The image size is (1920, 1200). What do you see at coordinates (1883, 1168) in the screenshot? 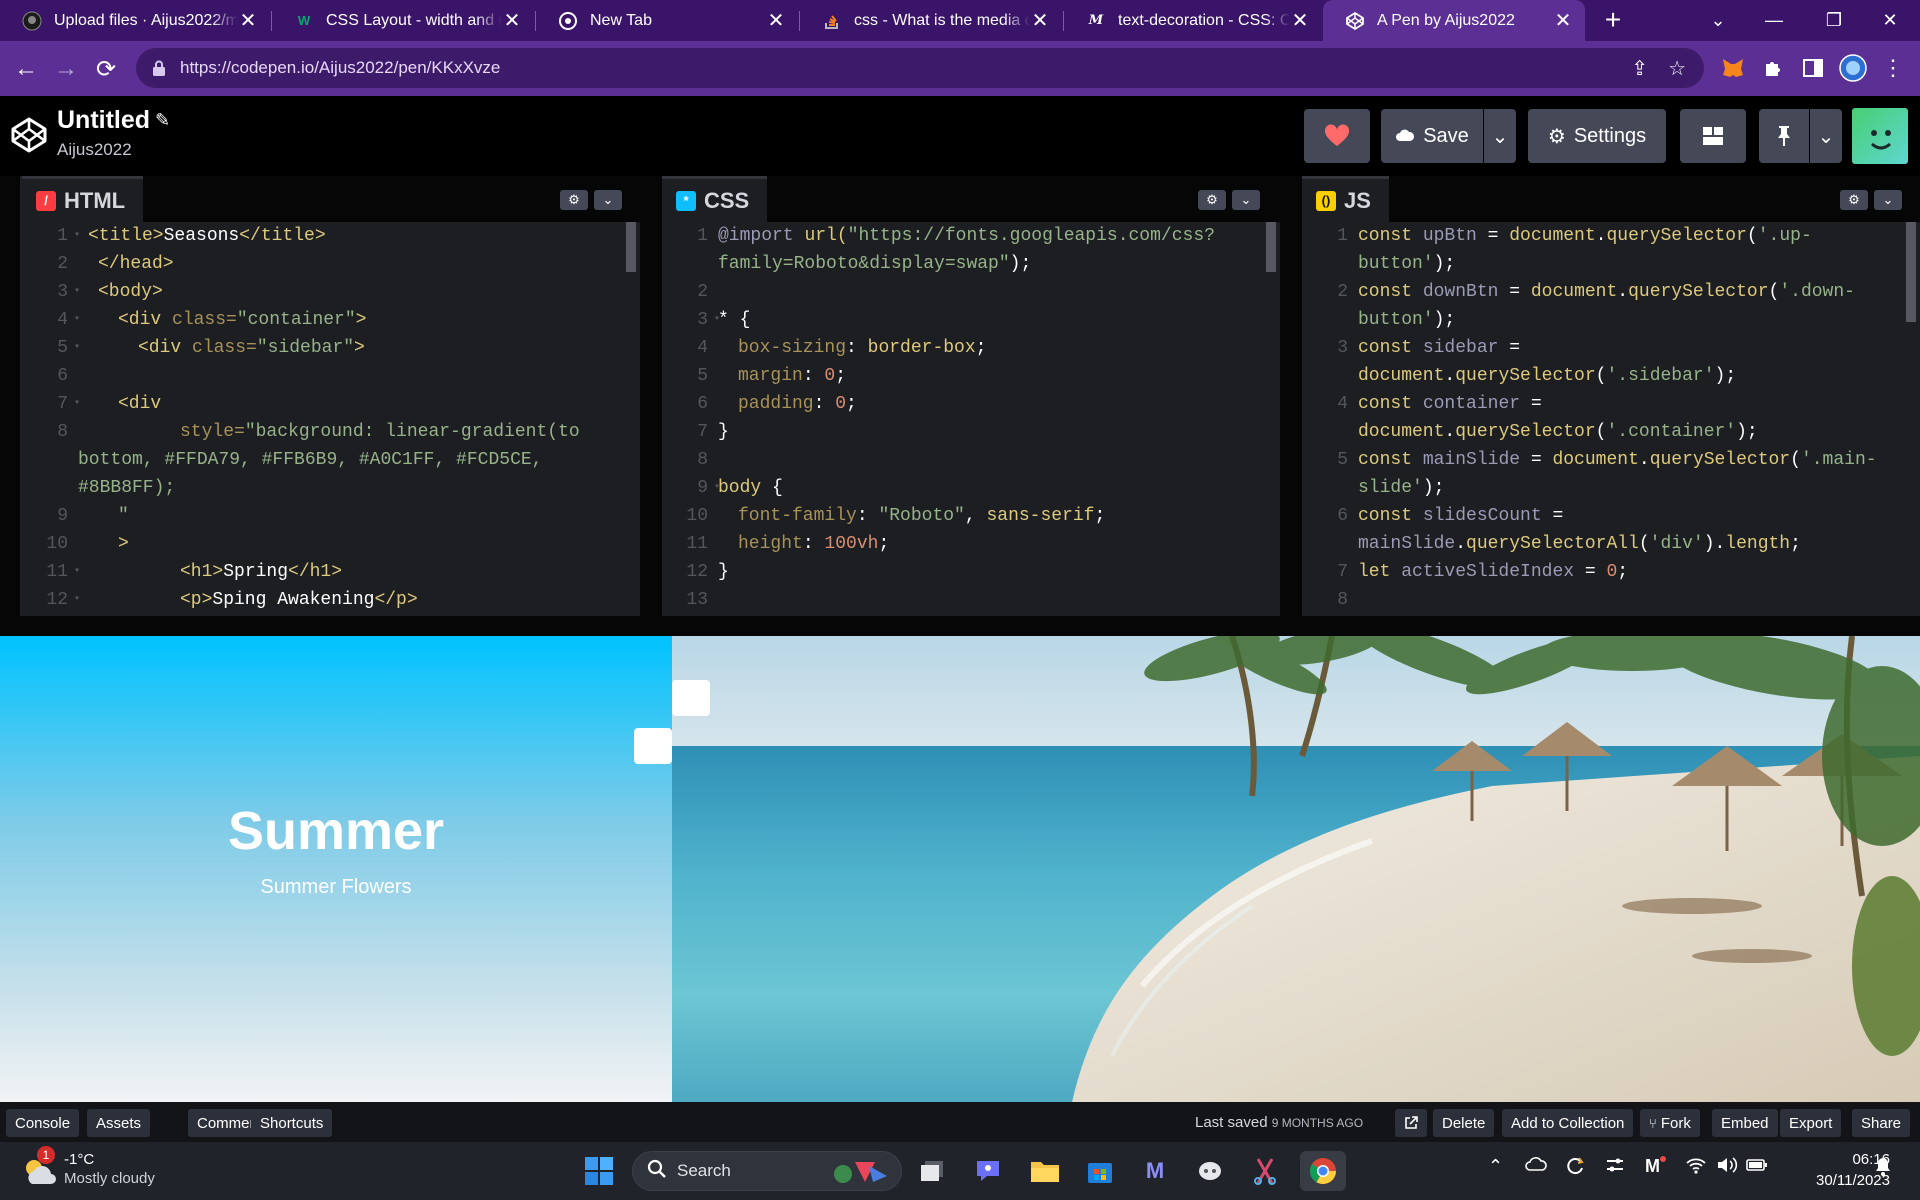
I see `notification-bell-icon` at bounding box center [1883, 1168].